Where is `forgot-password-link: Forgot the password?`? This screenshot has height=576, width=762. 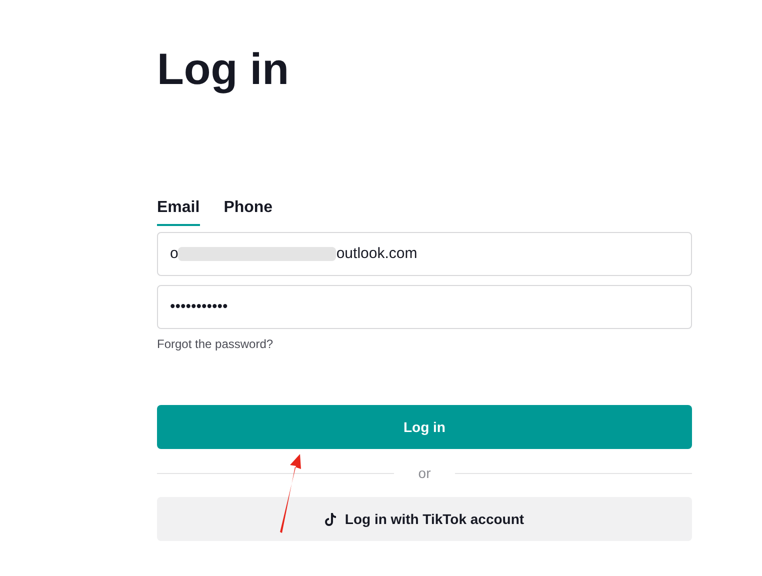 forgot-password-link: Forgot the password? is located at coordinates (215, 344).